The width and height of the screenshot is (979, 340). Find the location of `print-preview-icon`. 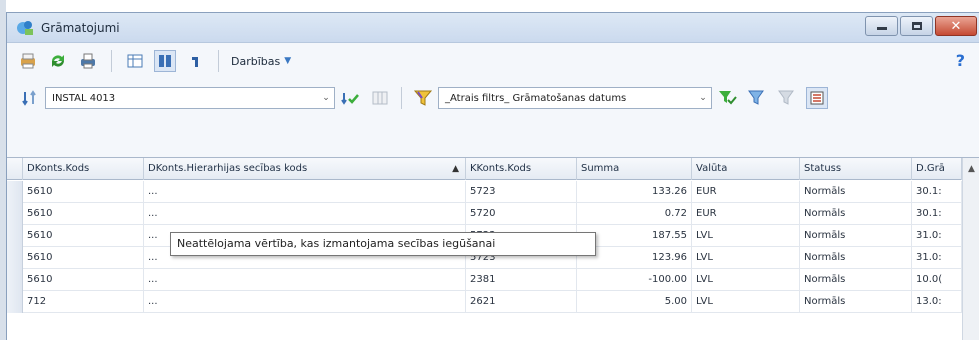

print-preview-icon is located at coordinates (28, 61).